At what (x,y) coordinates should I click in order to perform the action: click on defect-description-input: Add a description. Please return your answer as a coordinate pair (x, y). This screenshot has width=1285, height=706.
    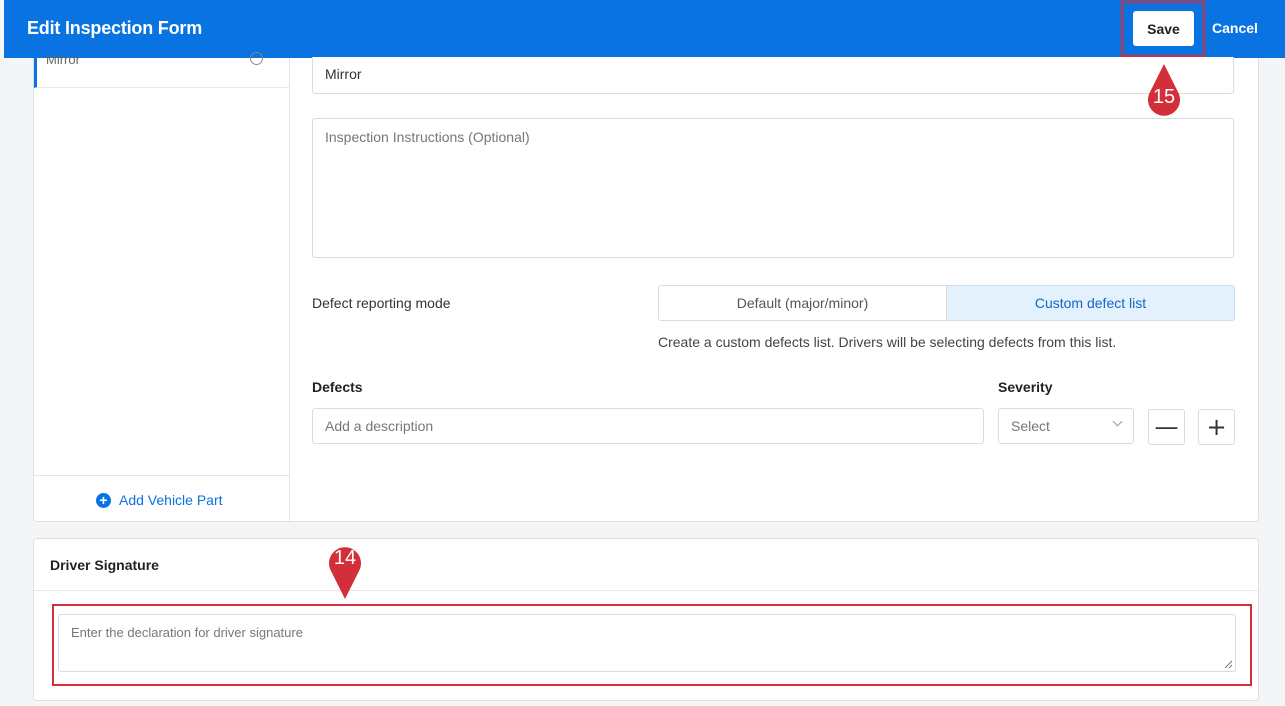
    Looking at the image, I should click on (648, 426).